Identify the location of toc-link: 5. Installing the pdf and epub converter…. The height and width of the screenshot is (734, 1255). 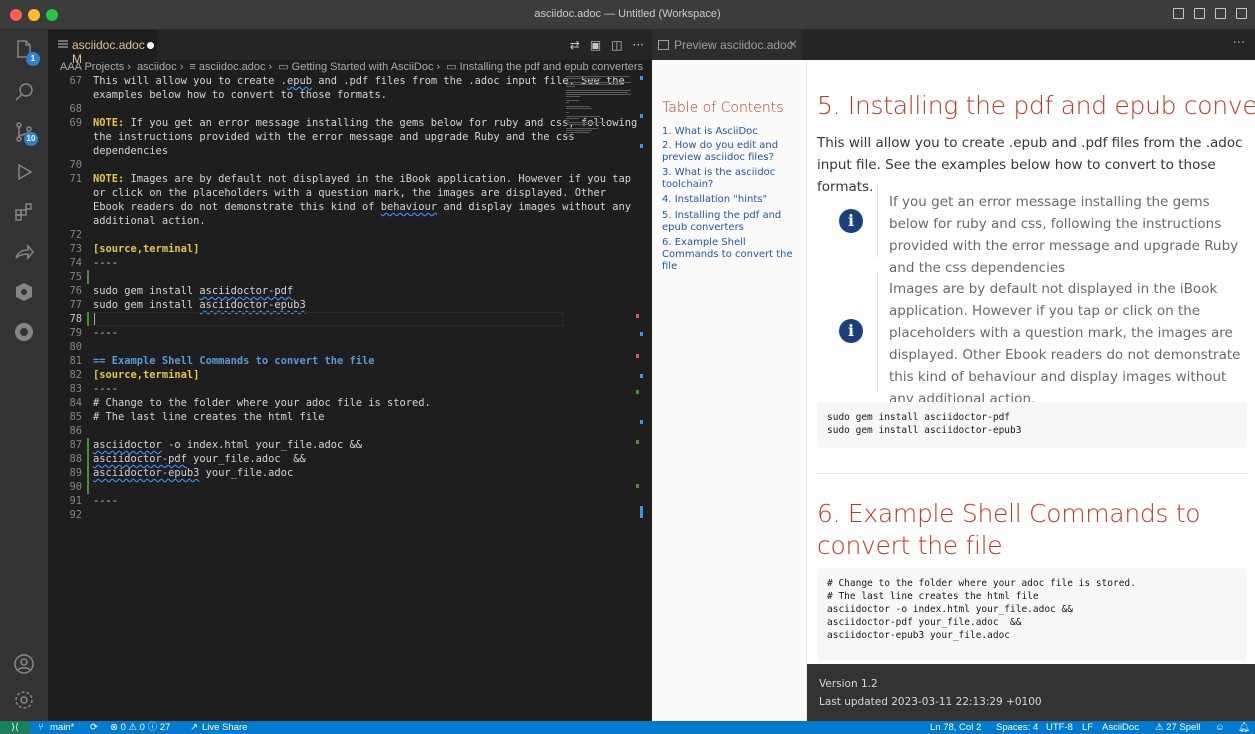
(733, 222).